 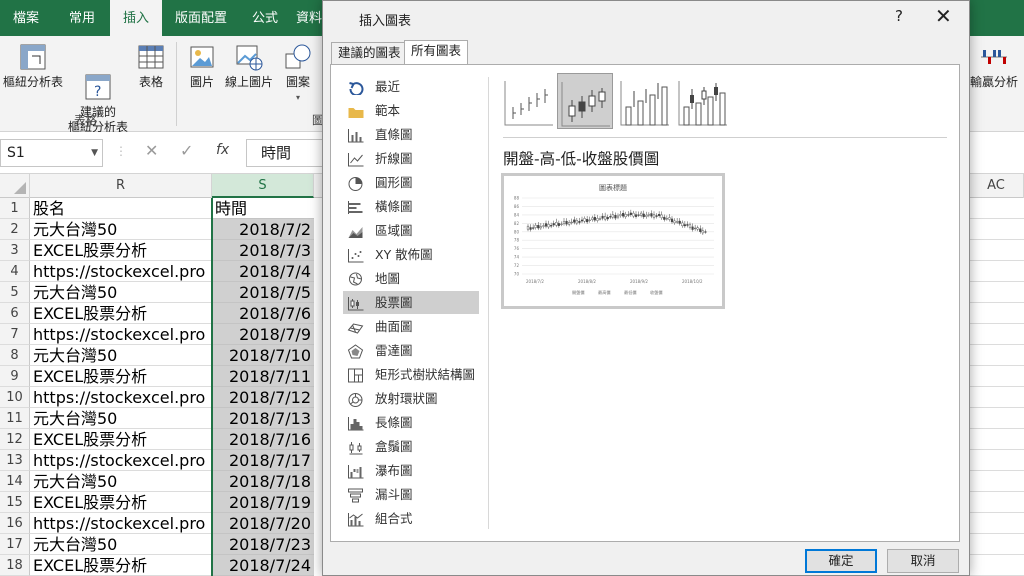 I want to click on help-icon: ?, so click(x=899, y=16).